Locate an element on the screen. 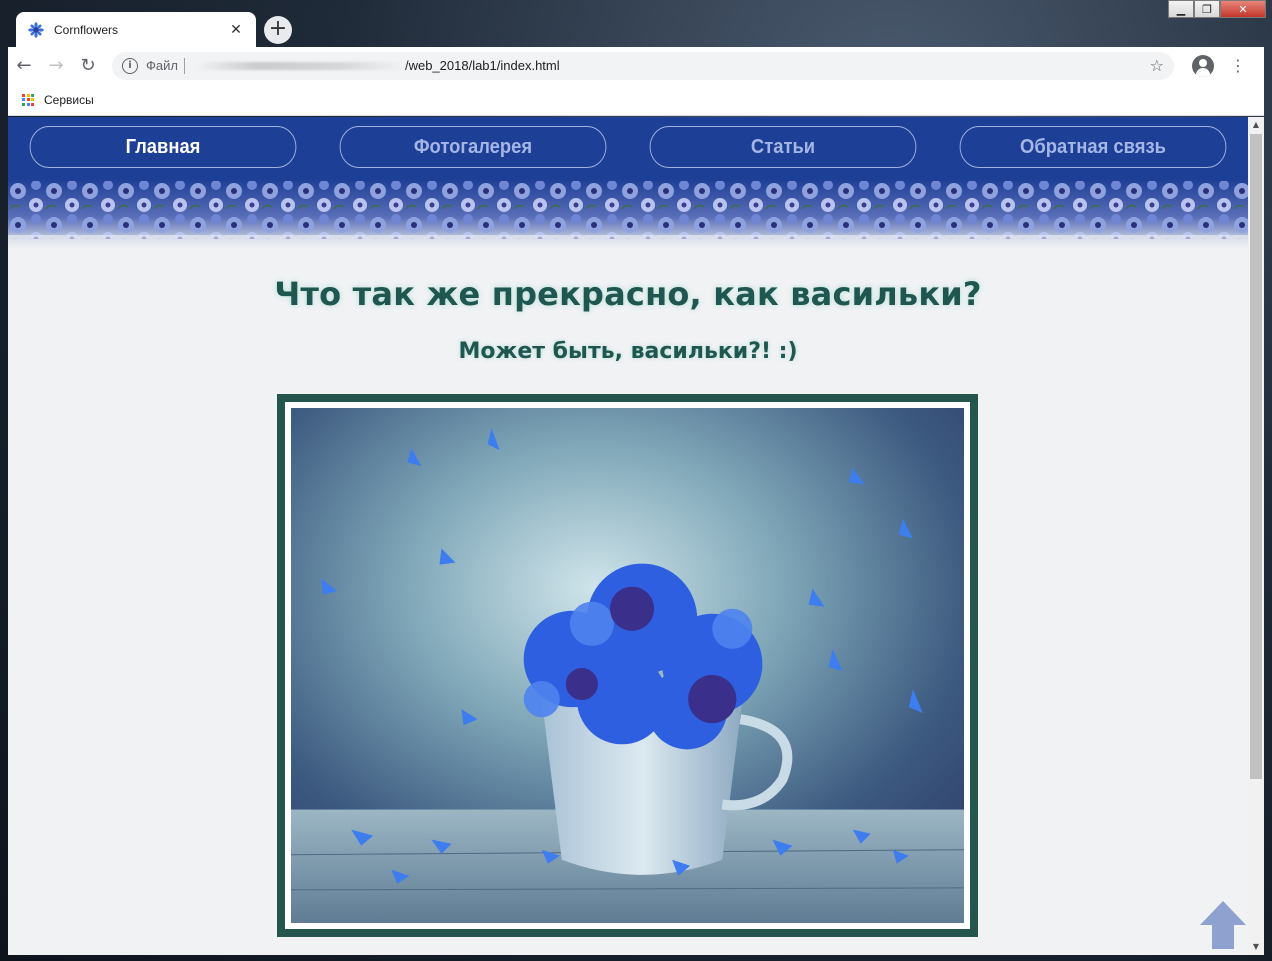 This screenshot has width=1272, height=961. minimize-button: ▁ is located at coordinates (1181, 9).